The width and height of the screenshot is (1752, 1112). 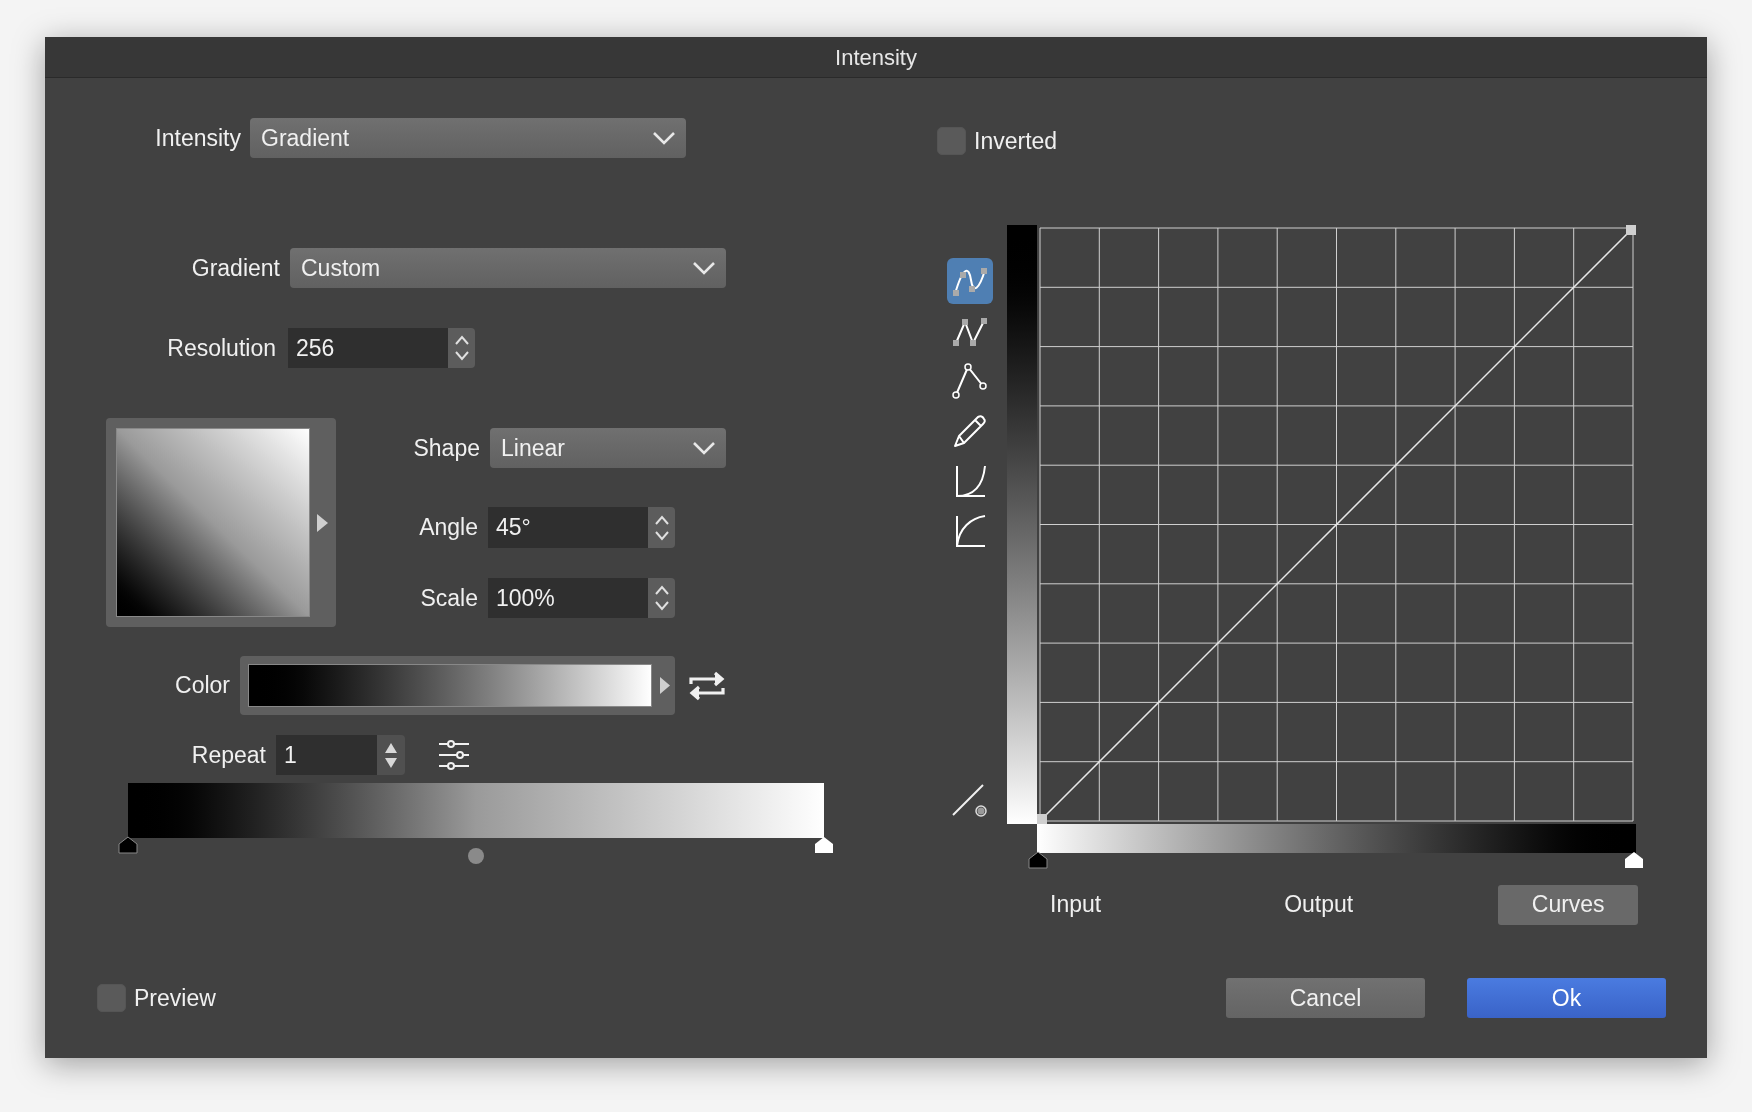 What do you see at coordinates (228, 755) in the screenshot?
I see `field-label: Repeat` at bounding box center [228, 755].